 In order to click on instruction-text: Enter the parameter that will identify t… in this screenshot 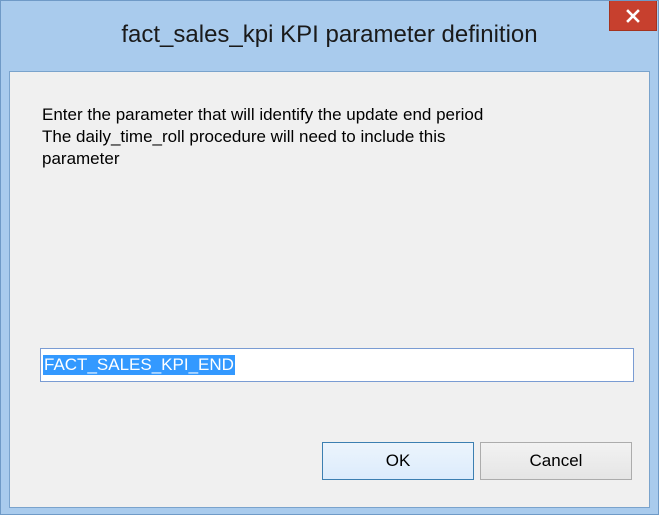, I will do `click(332, 137)`.